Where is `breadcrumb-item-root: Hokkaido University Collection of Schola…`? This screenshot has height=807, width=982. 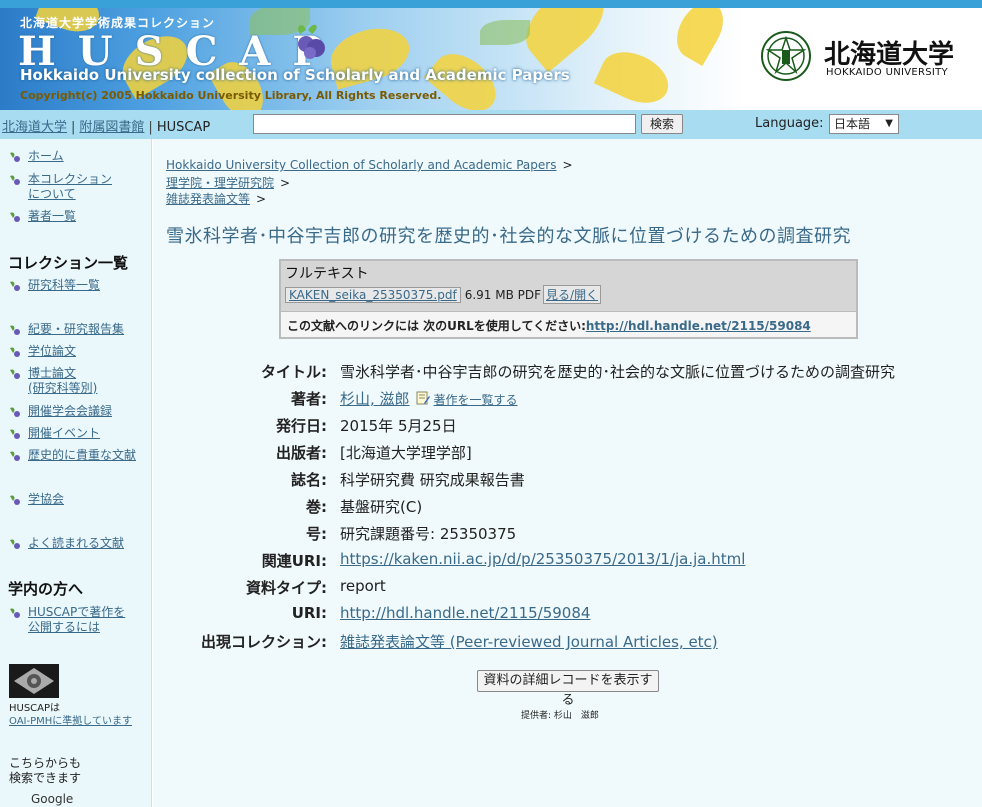
breadcrumb-item-root: Hokkaido University Collection of Schola… is located at coordinates (361, 165).